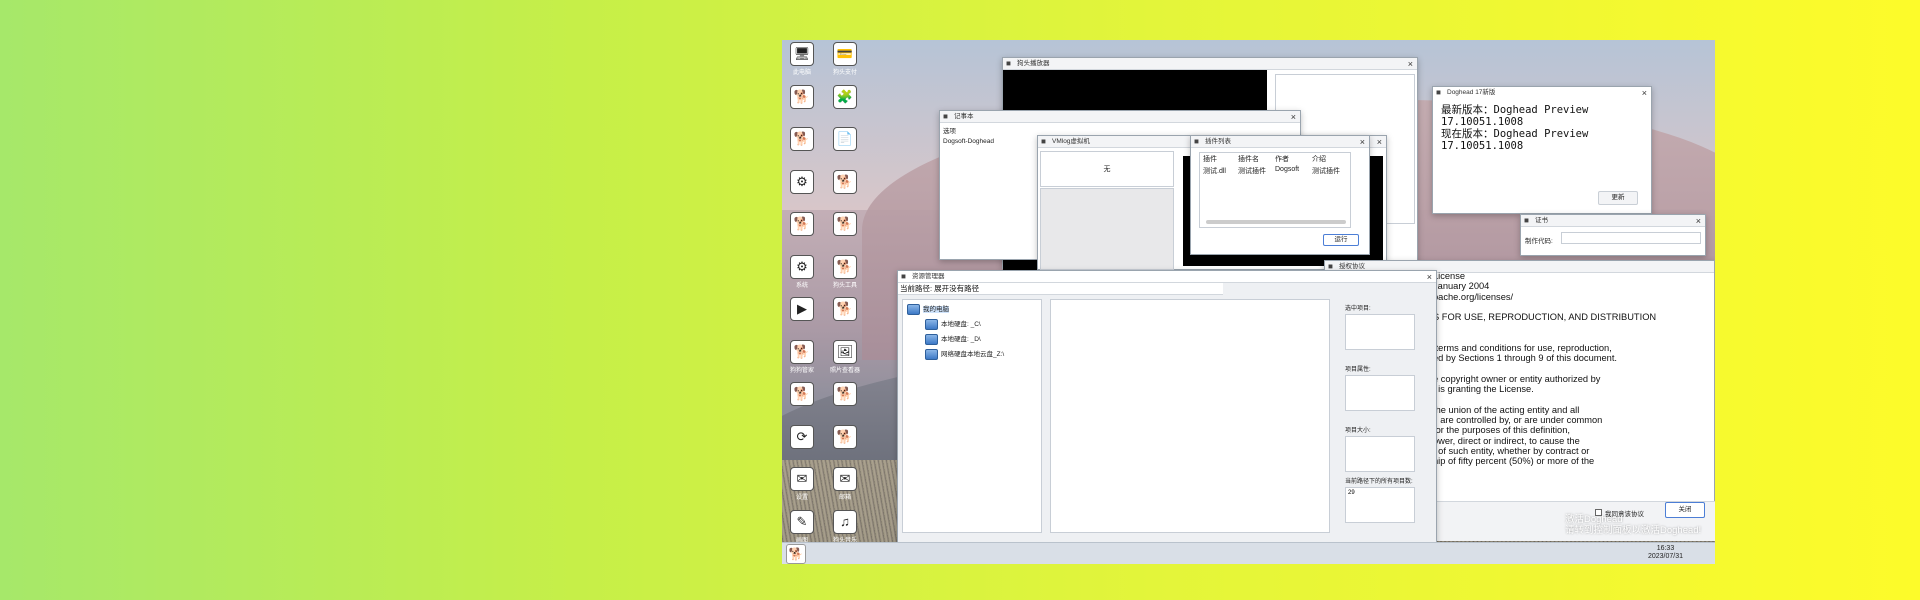 The height and width of the screenshot is (600, 1920). What do you see at coordinates (1594, 519) in the screenshot?
I see `activation-line-1: 激活Doghead` at bounding box center [1594, 519].